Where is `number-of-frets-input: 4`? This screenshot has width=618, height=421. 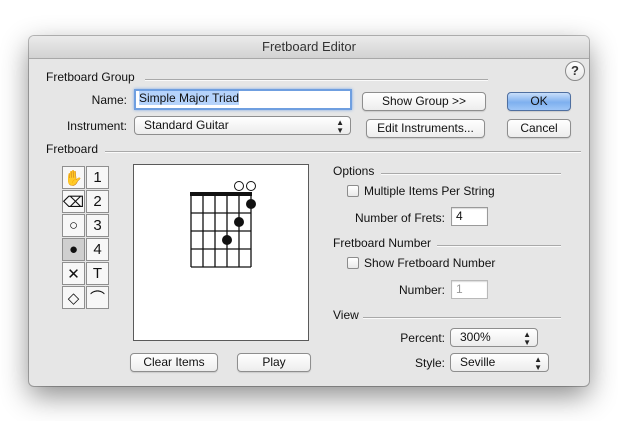 number-of-frets-input: 4 is located at coordinates (469, 216).